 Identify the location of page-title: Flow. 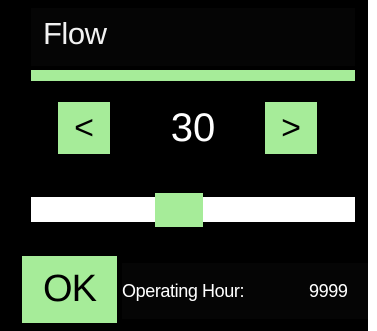
(75, 33).